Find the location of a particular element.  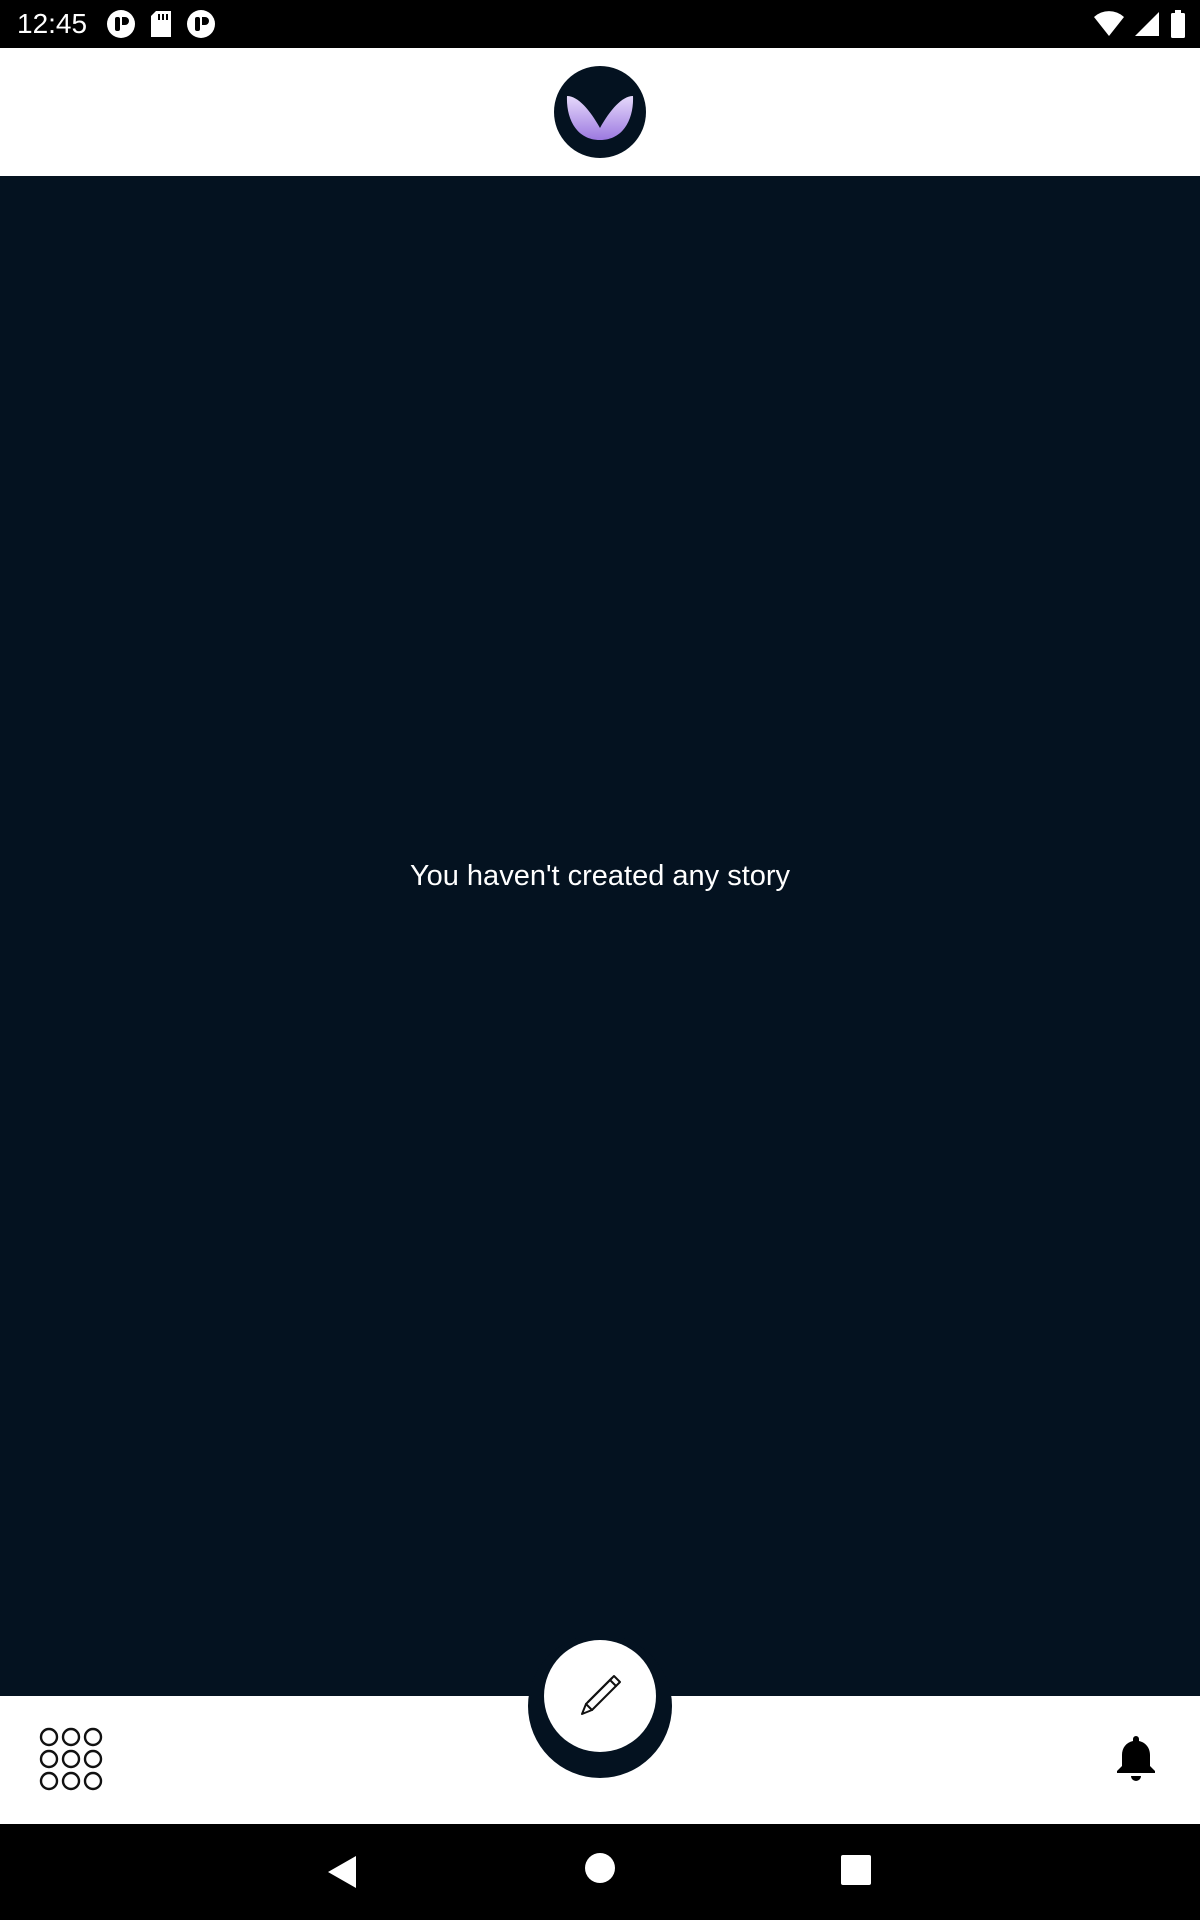

recents-icon is located at coordinates (856, 1870).